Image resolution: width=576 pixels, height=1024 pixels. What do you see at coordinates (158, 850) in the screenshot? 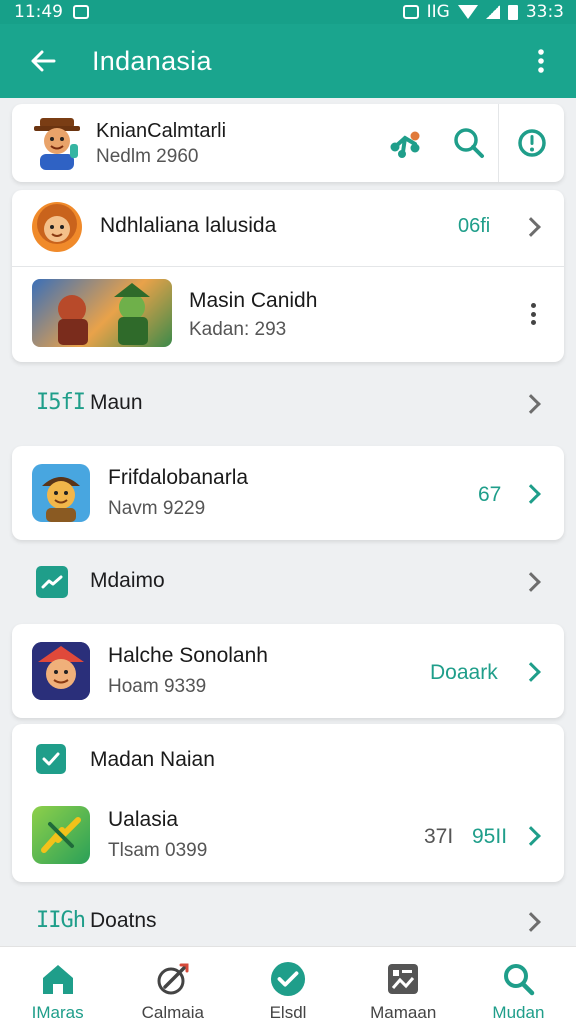
I see `ualasia-subtitle: Tlsam 0399` at bounding box center [158, 850].